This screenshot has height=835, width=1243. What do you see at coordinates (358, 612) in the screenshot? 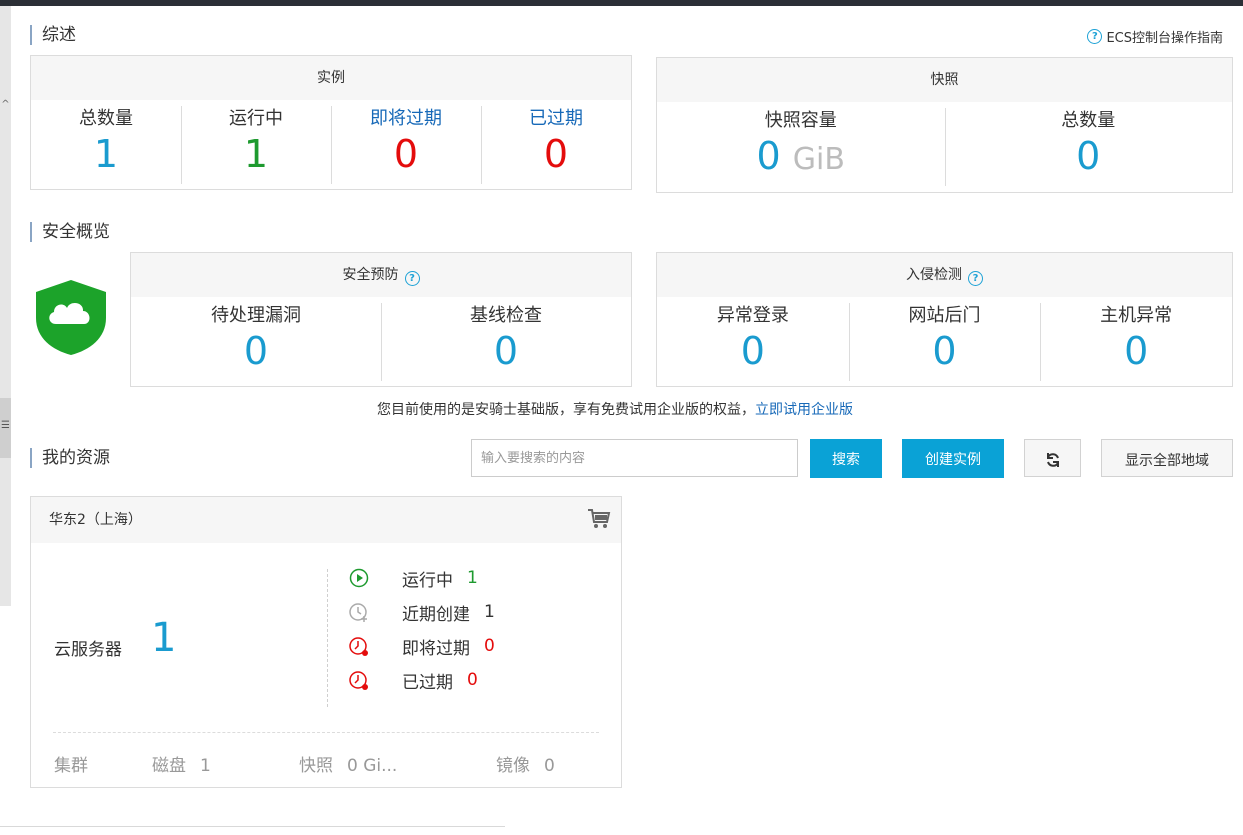
I see `clock-plus-icon` at bounding box center [358, 612].